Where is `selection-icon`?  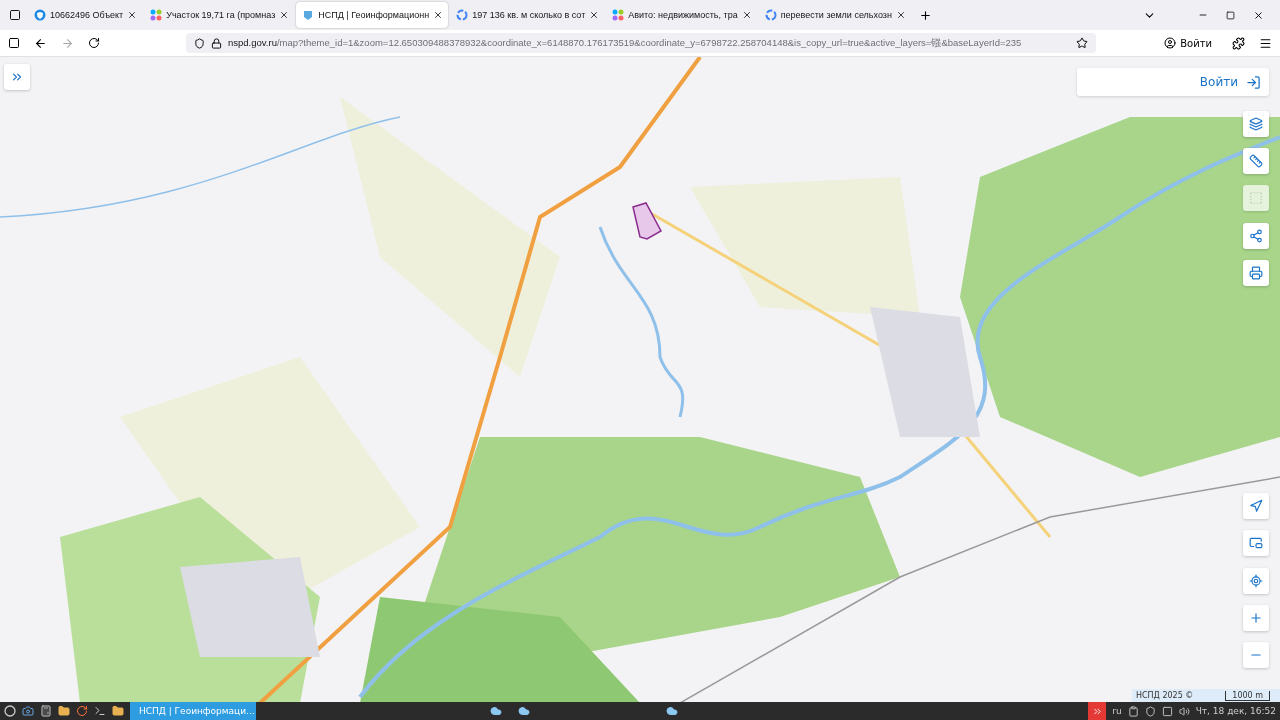
selection-icon is located at coordinates (1256, 198).